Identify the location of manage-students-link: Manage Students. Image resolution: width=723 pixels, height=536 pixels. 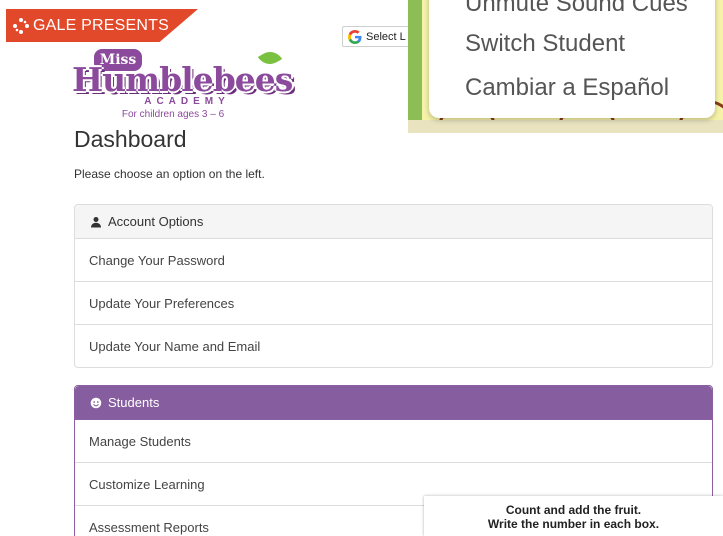
(393, 441).